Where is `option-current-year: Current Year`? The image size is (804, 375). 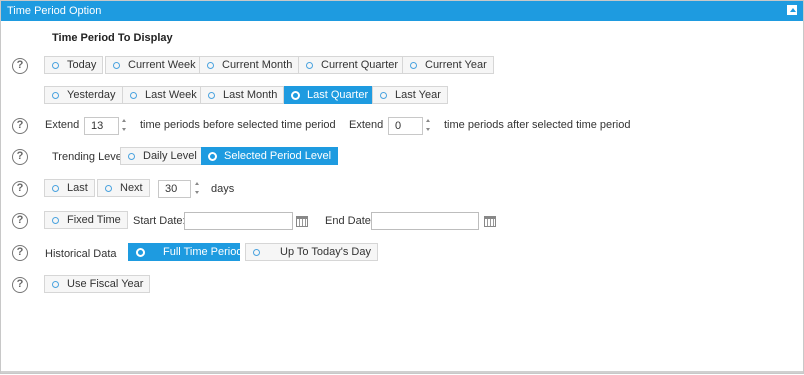
option-current-year: Current Year is located at coordinates (448, 65).